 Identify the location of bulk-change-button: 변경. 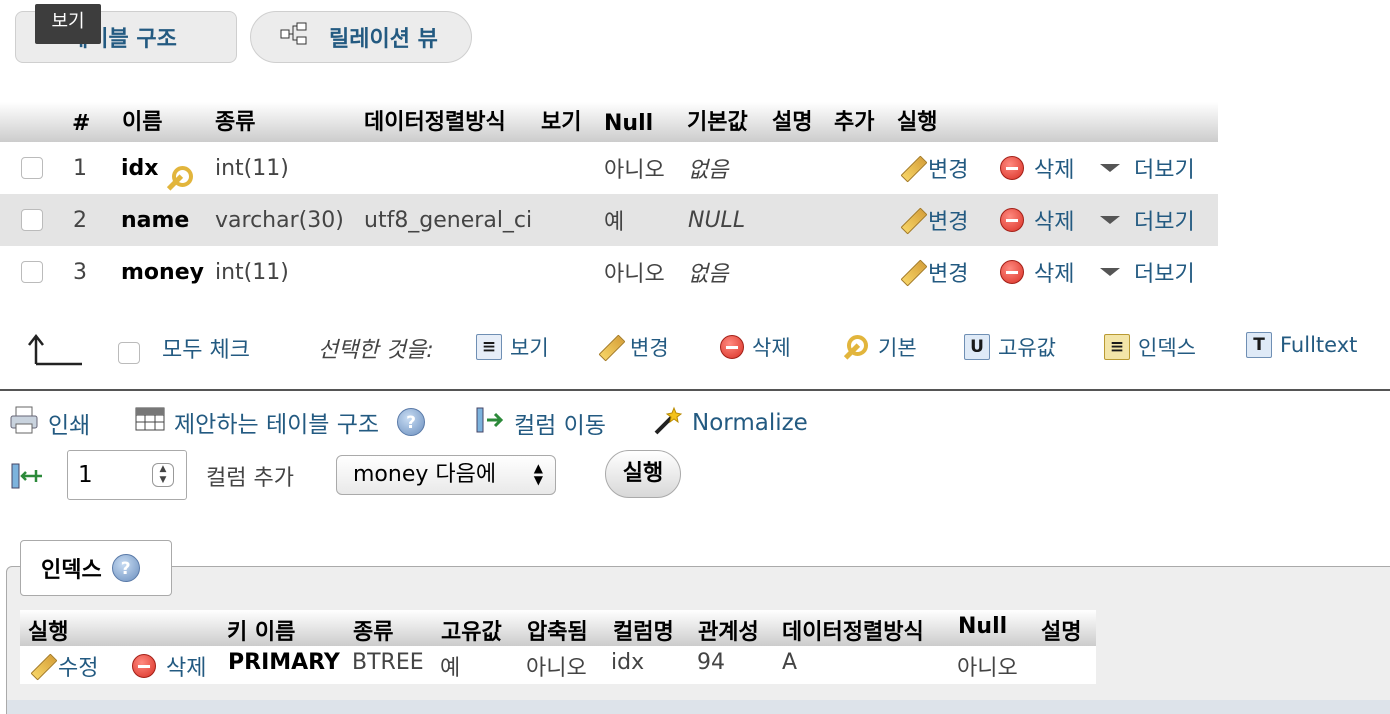
(633, 347).